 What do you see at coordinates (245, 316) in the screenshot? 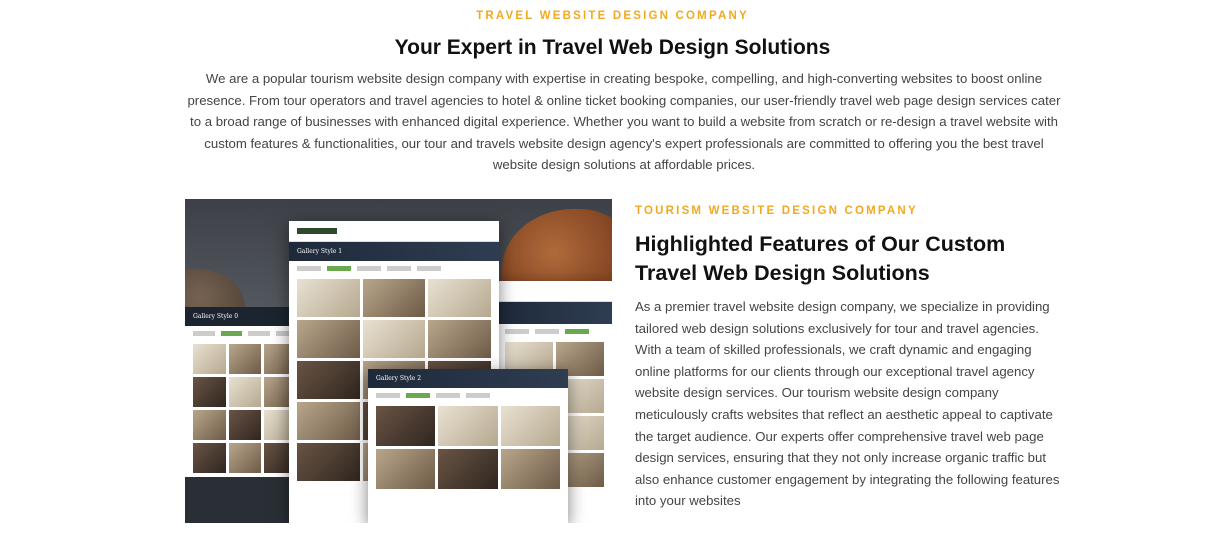
I see `mockup-banner: Gallery Style 0` at bounding box center [245, 316].